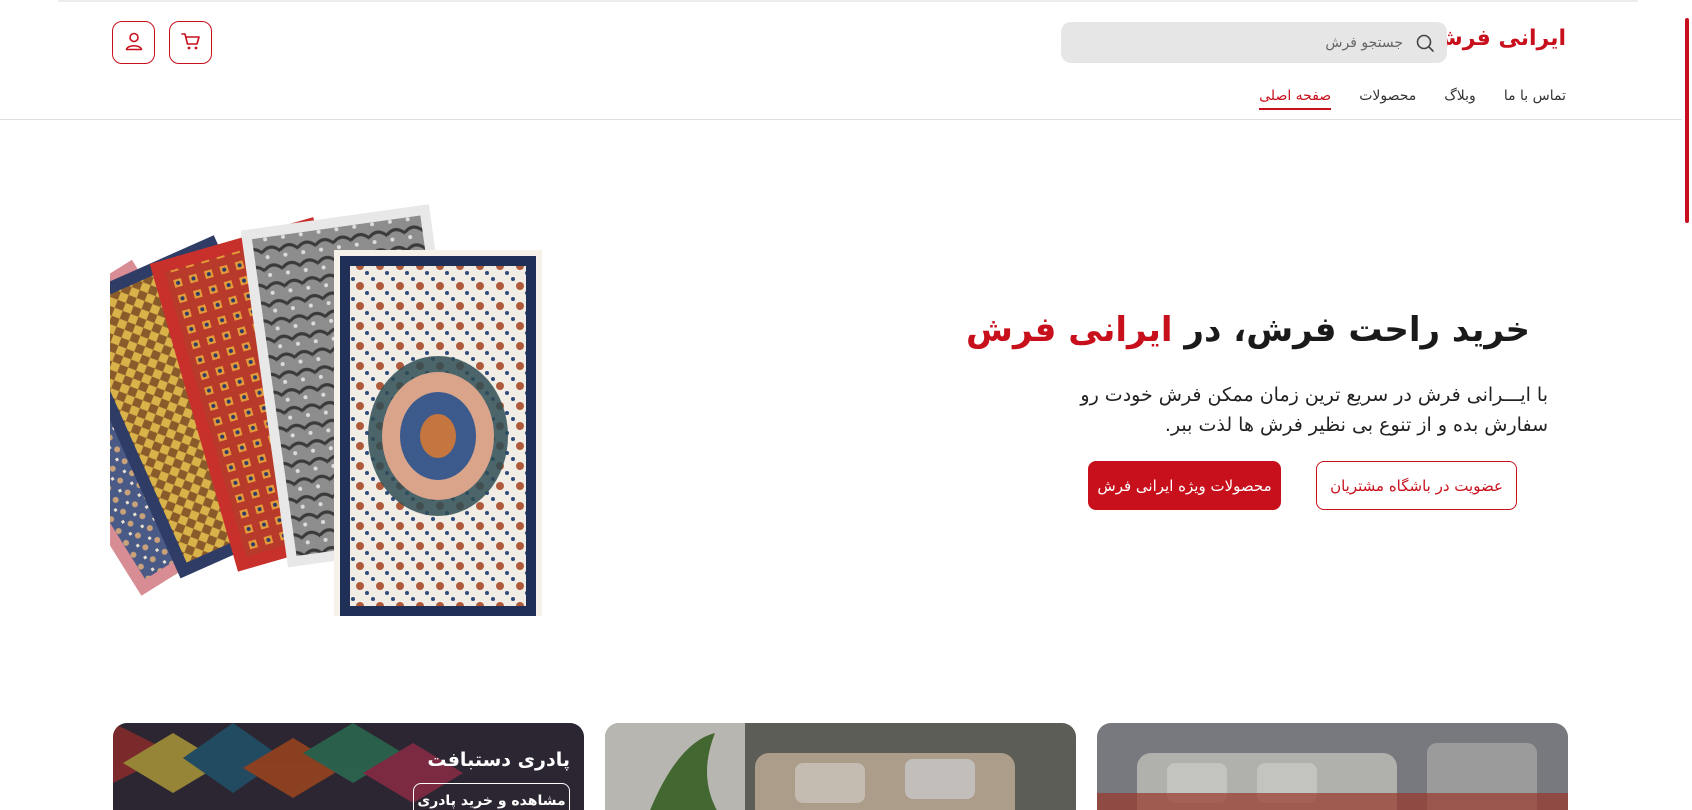 Image resolution: width=1692 pixels, height=810 pixels. Describe the element at coordinates (1295, 99) in the screenshot. I see `nav-item-home: صفحه اصلی` at that location.